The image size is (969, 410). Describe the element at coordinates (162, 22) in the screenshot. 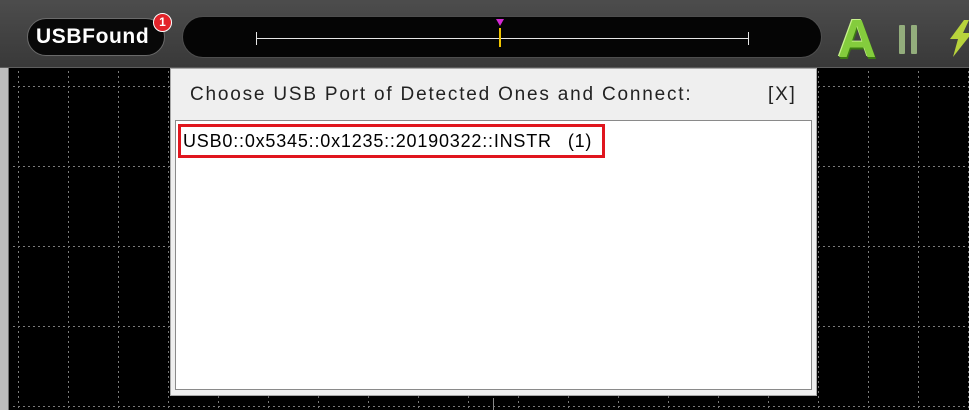

I see `notification-badge: 1` at that location.